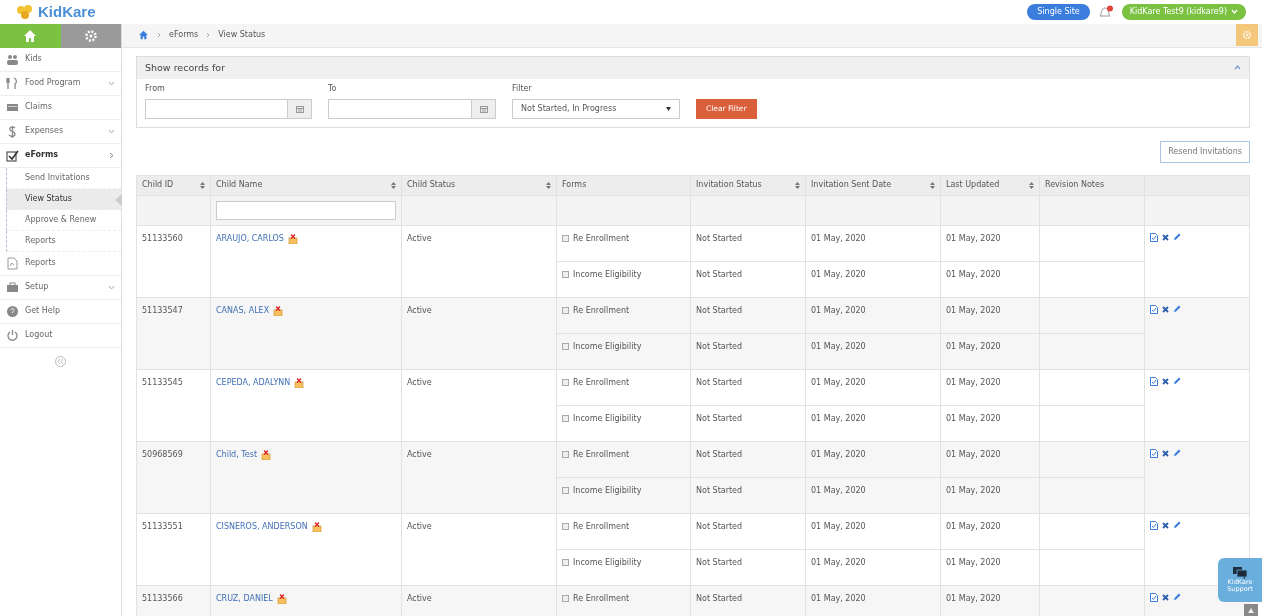  What do you see at coordinates (1205, 151) in the screenshot?
I see `resend-invitations-button: Resend Invitations` at bounding box center [1205, 151].